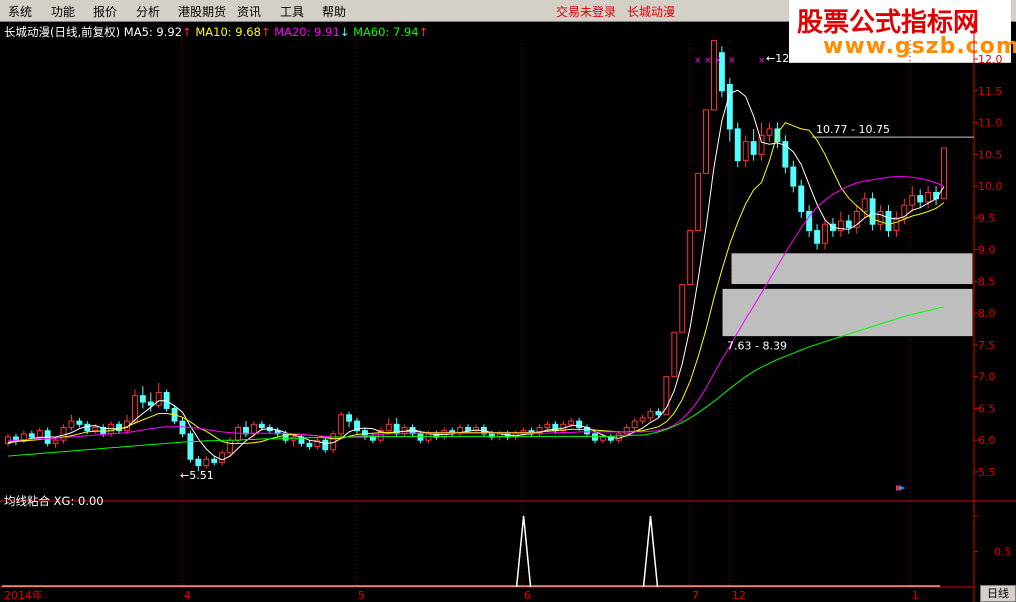 Image resolution: width=1016 pixels, height=602 pixels. What do you see at coordinates (334, 11) in the screenshot?
I see `menu-help: 帮助` at bounding box center [334, 11].